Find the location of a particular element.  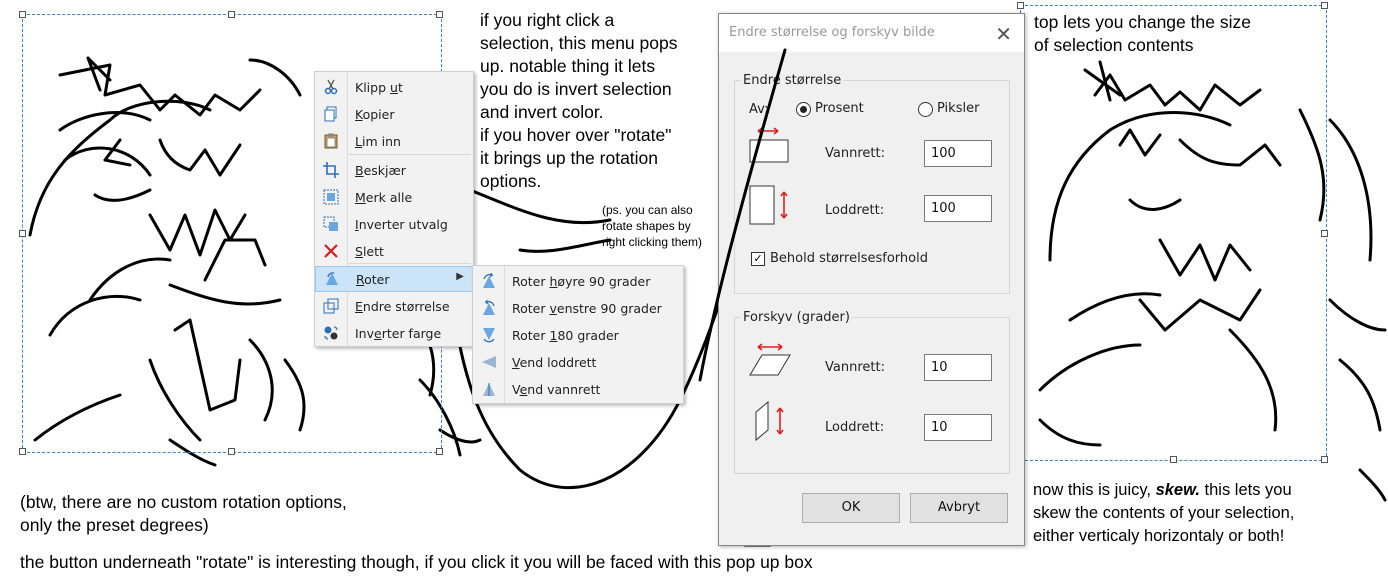

menu-item-cut: Klipp ut is located at coordinates (394, 87).